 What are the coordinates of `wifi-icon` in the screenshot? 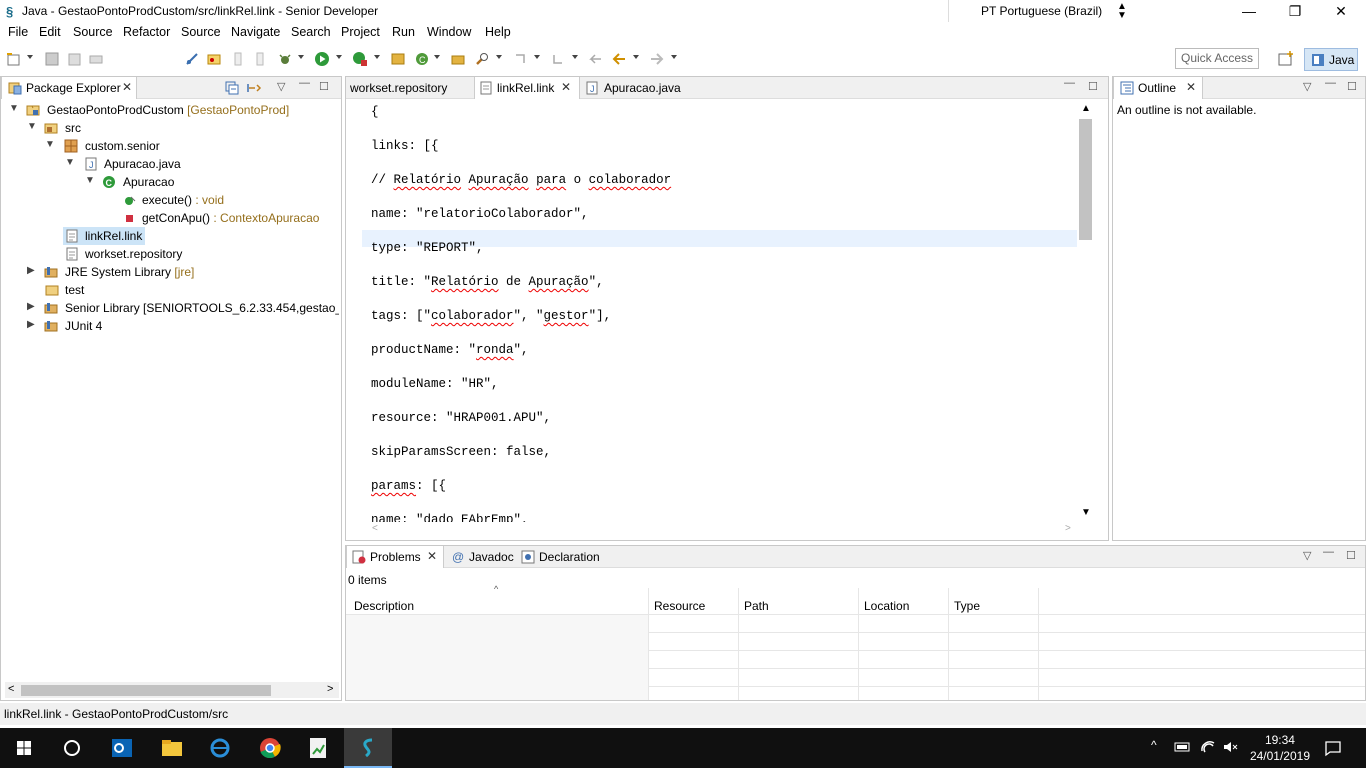 It's located at (1208, 747).